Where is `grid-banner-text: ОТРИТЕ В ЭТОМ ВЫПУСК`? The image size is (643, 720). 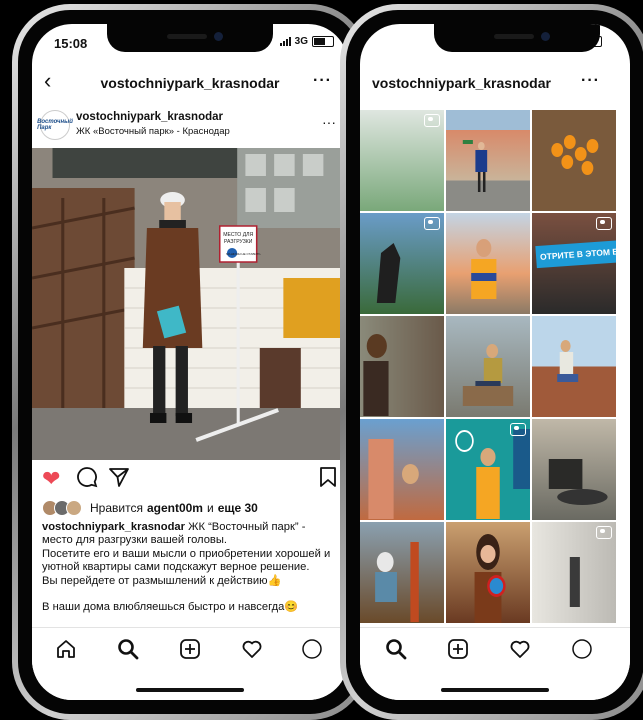 grid-banner-text: ОТРИТЕ В ЭТОМ ВЫПУСК is located at coordinates (575, 254).